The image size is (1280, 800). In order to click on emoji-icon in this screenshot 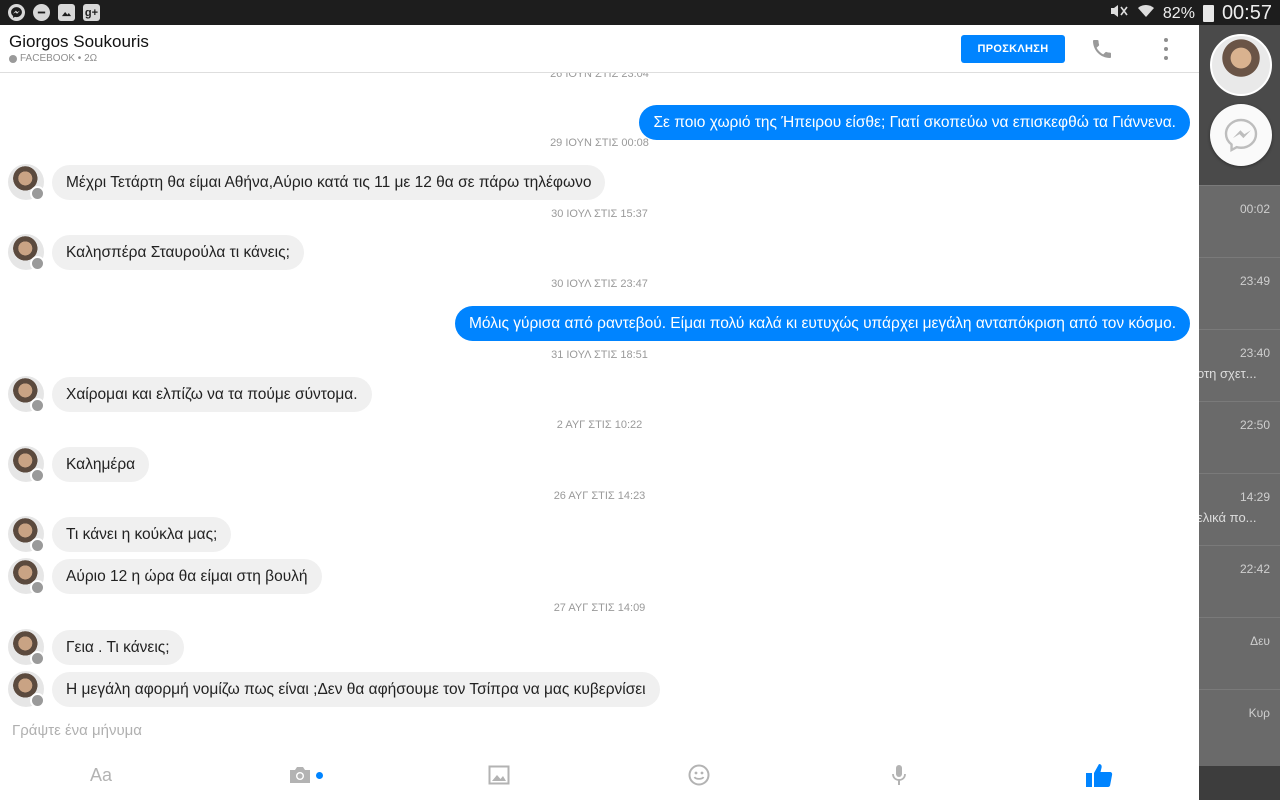, I will do `click(699, 775)`.